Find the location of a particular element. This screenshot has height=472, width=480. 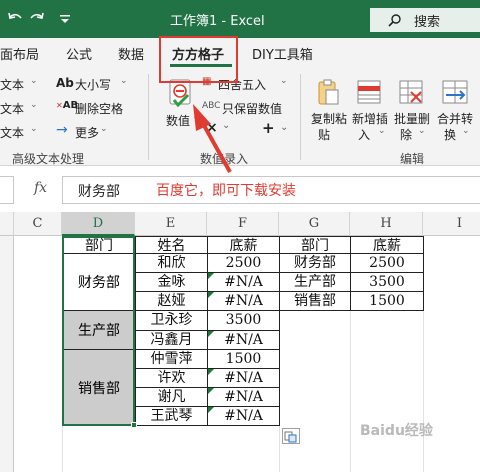

merged-cell-sales: 销售部 is located at coordinates (99, 387).